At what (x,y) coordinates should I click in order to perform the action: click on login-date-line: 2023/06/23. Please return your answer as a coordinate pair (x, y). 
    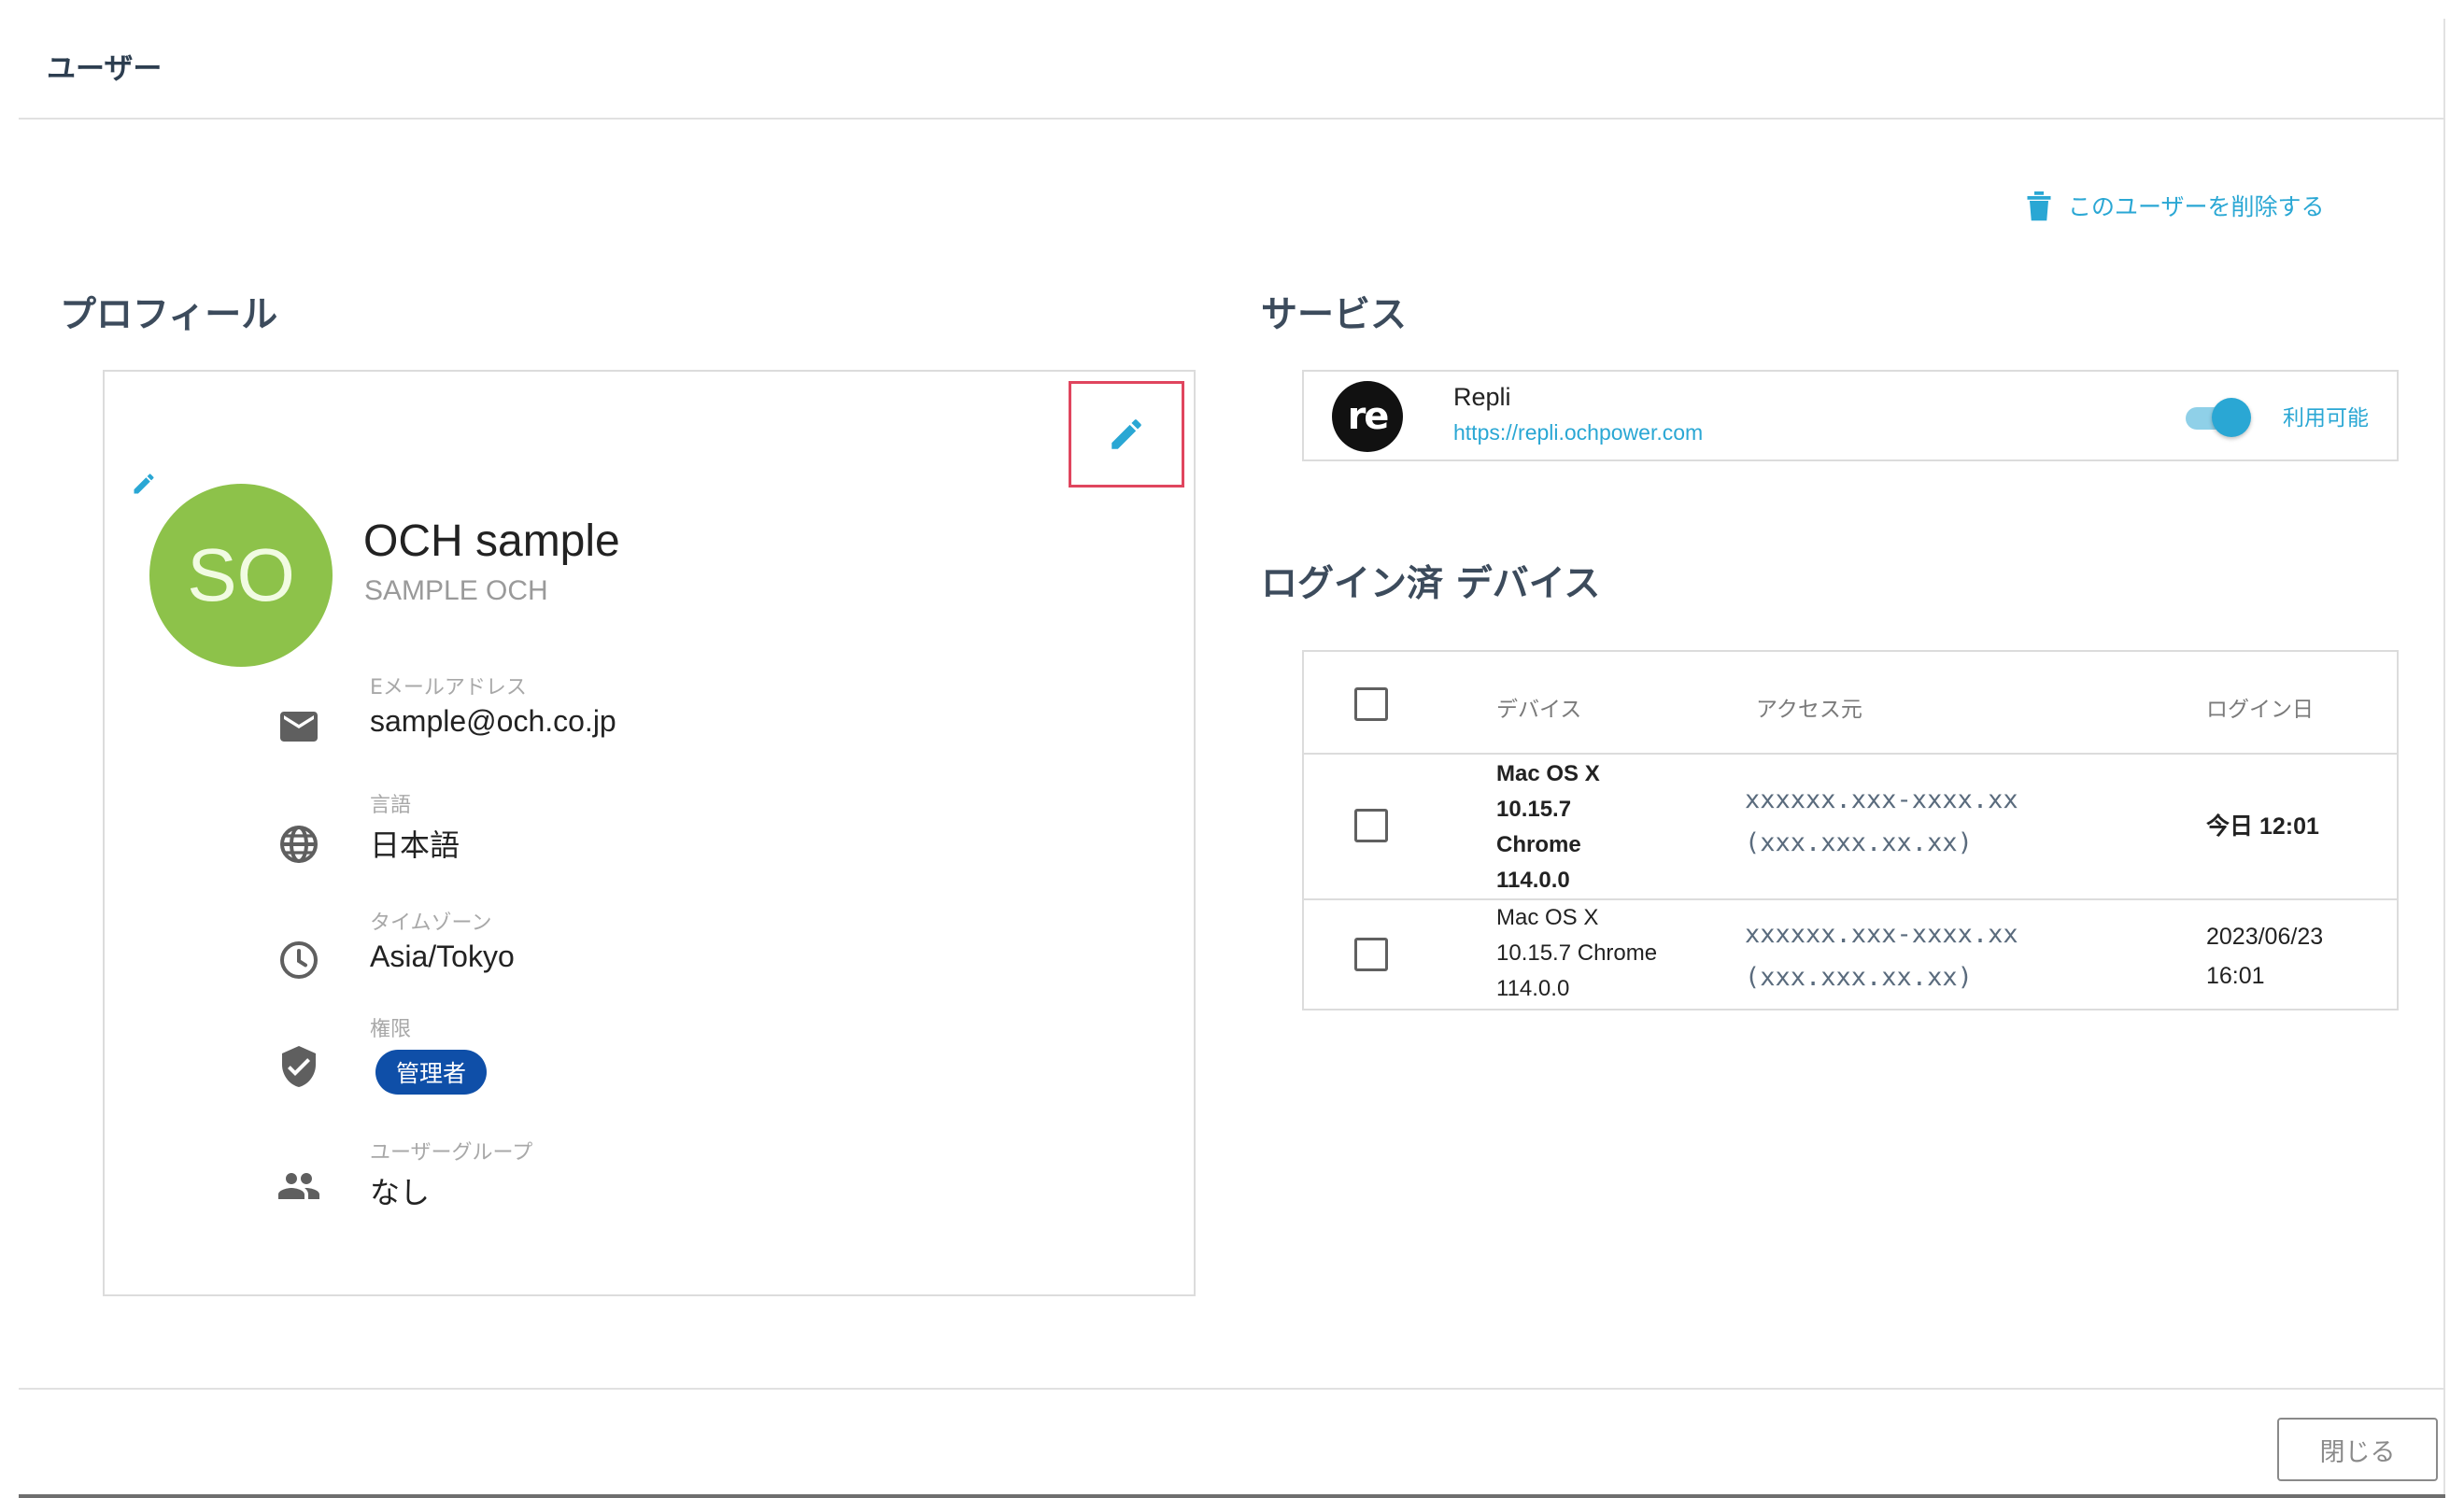
    Looking at the image, I should click on (2265, 937).